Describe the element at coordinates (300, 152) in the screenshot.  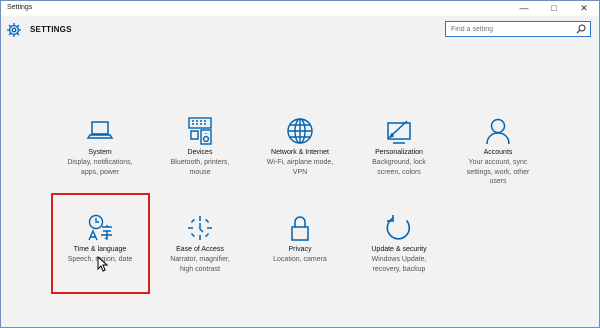
I see `tile-name: Network & Internet` at that location.